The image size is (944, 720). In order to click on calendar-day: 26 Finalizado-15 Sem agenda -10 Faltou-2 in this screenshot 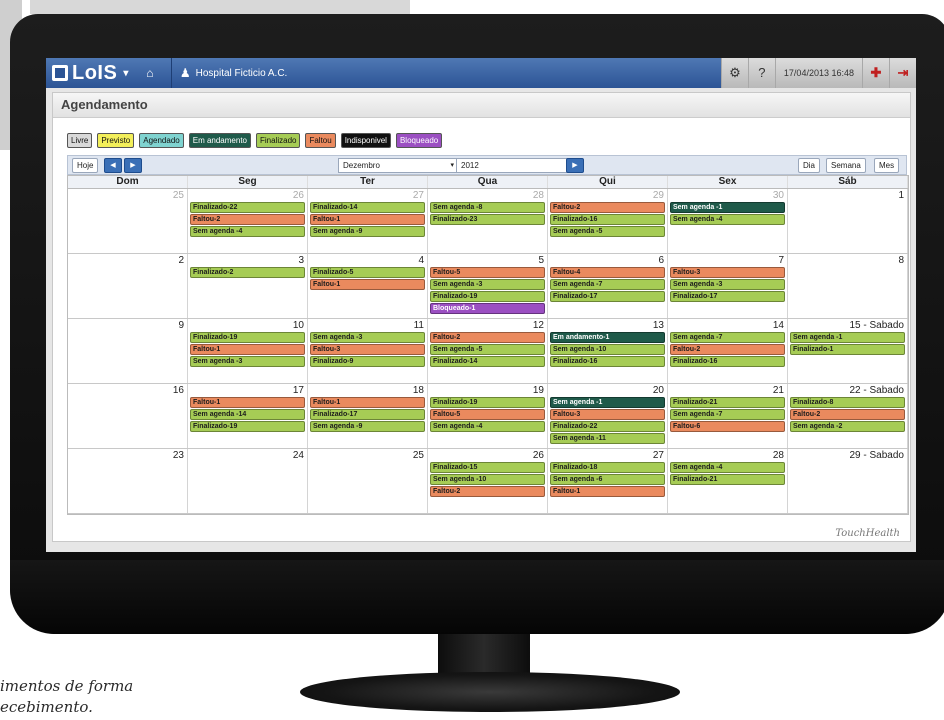, I will do `click(488, 481)`.